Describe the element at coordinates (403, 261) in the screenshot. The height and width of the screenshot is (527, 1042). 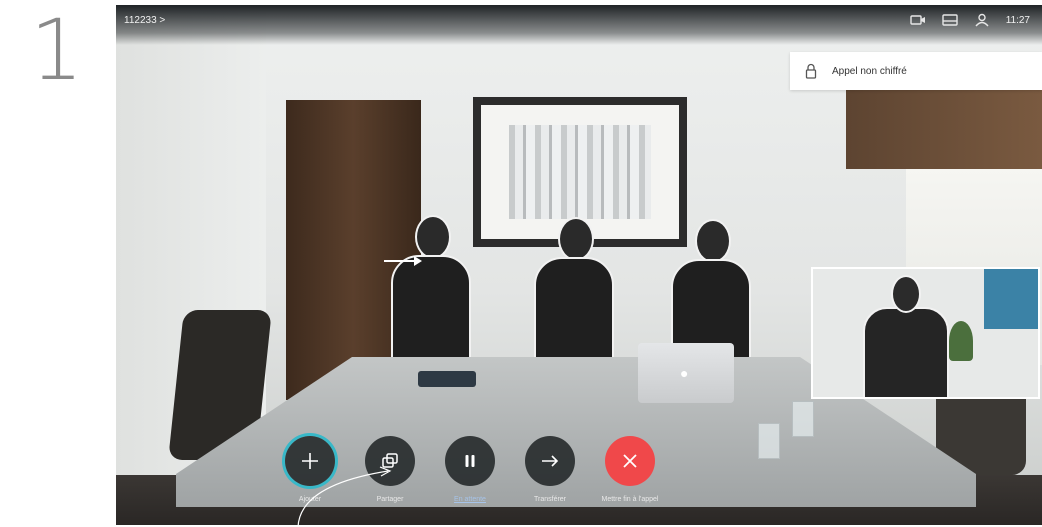
I see `pointer-arrow-icon` at that location.